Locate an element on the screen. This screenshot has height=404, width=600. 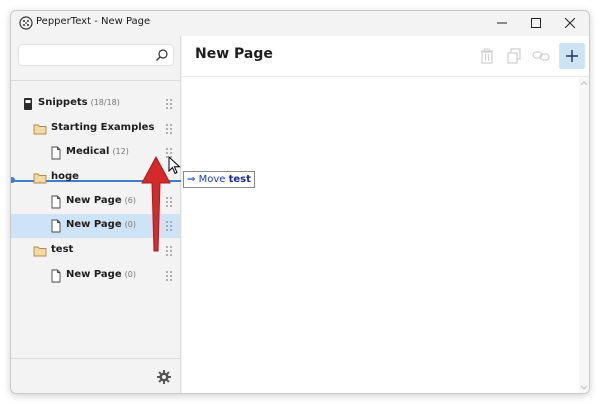
link-icon is located at coordinates (541, 56).